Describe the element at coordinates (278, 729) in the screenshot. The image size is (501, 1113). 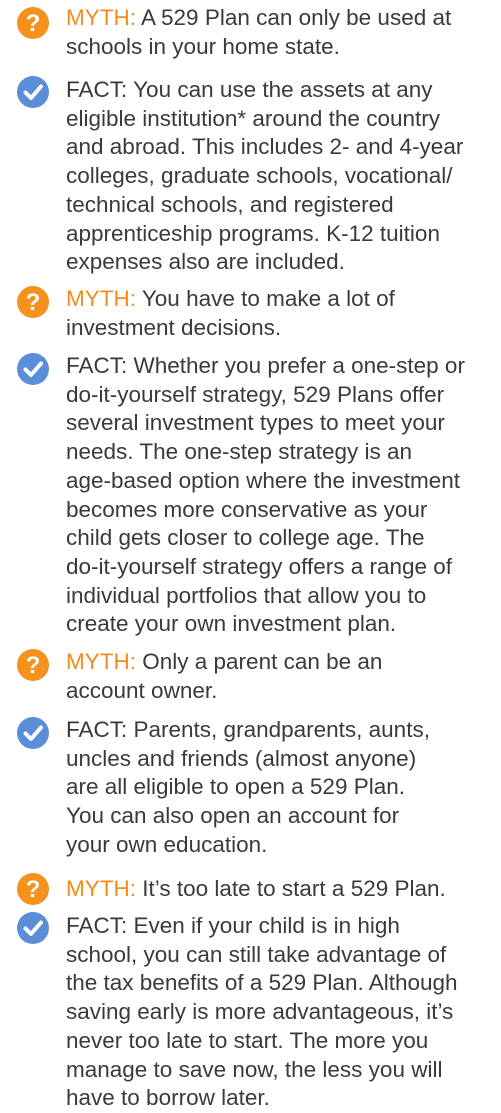
I see `text-line: Parents, grandparents, aunts,` at that location.